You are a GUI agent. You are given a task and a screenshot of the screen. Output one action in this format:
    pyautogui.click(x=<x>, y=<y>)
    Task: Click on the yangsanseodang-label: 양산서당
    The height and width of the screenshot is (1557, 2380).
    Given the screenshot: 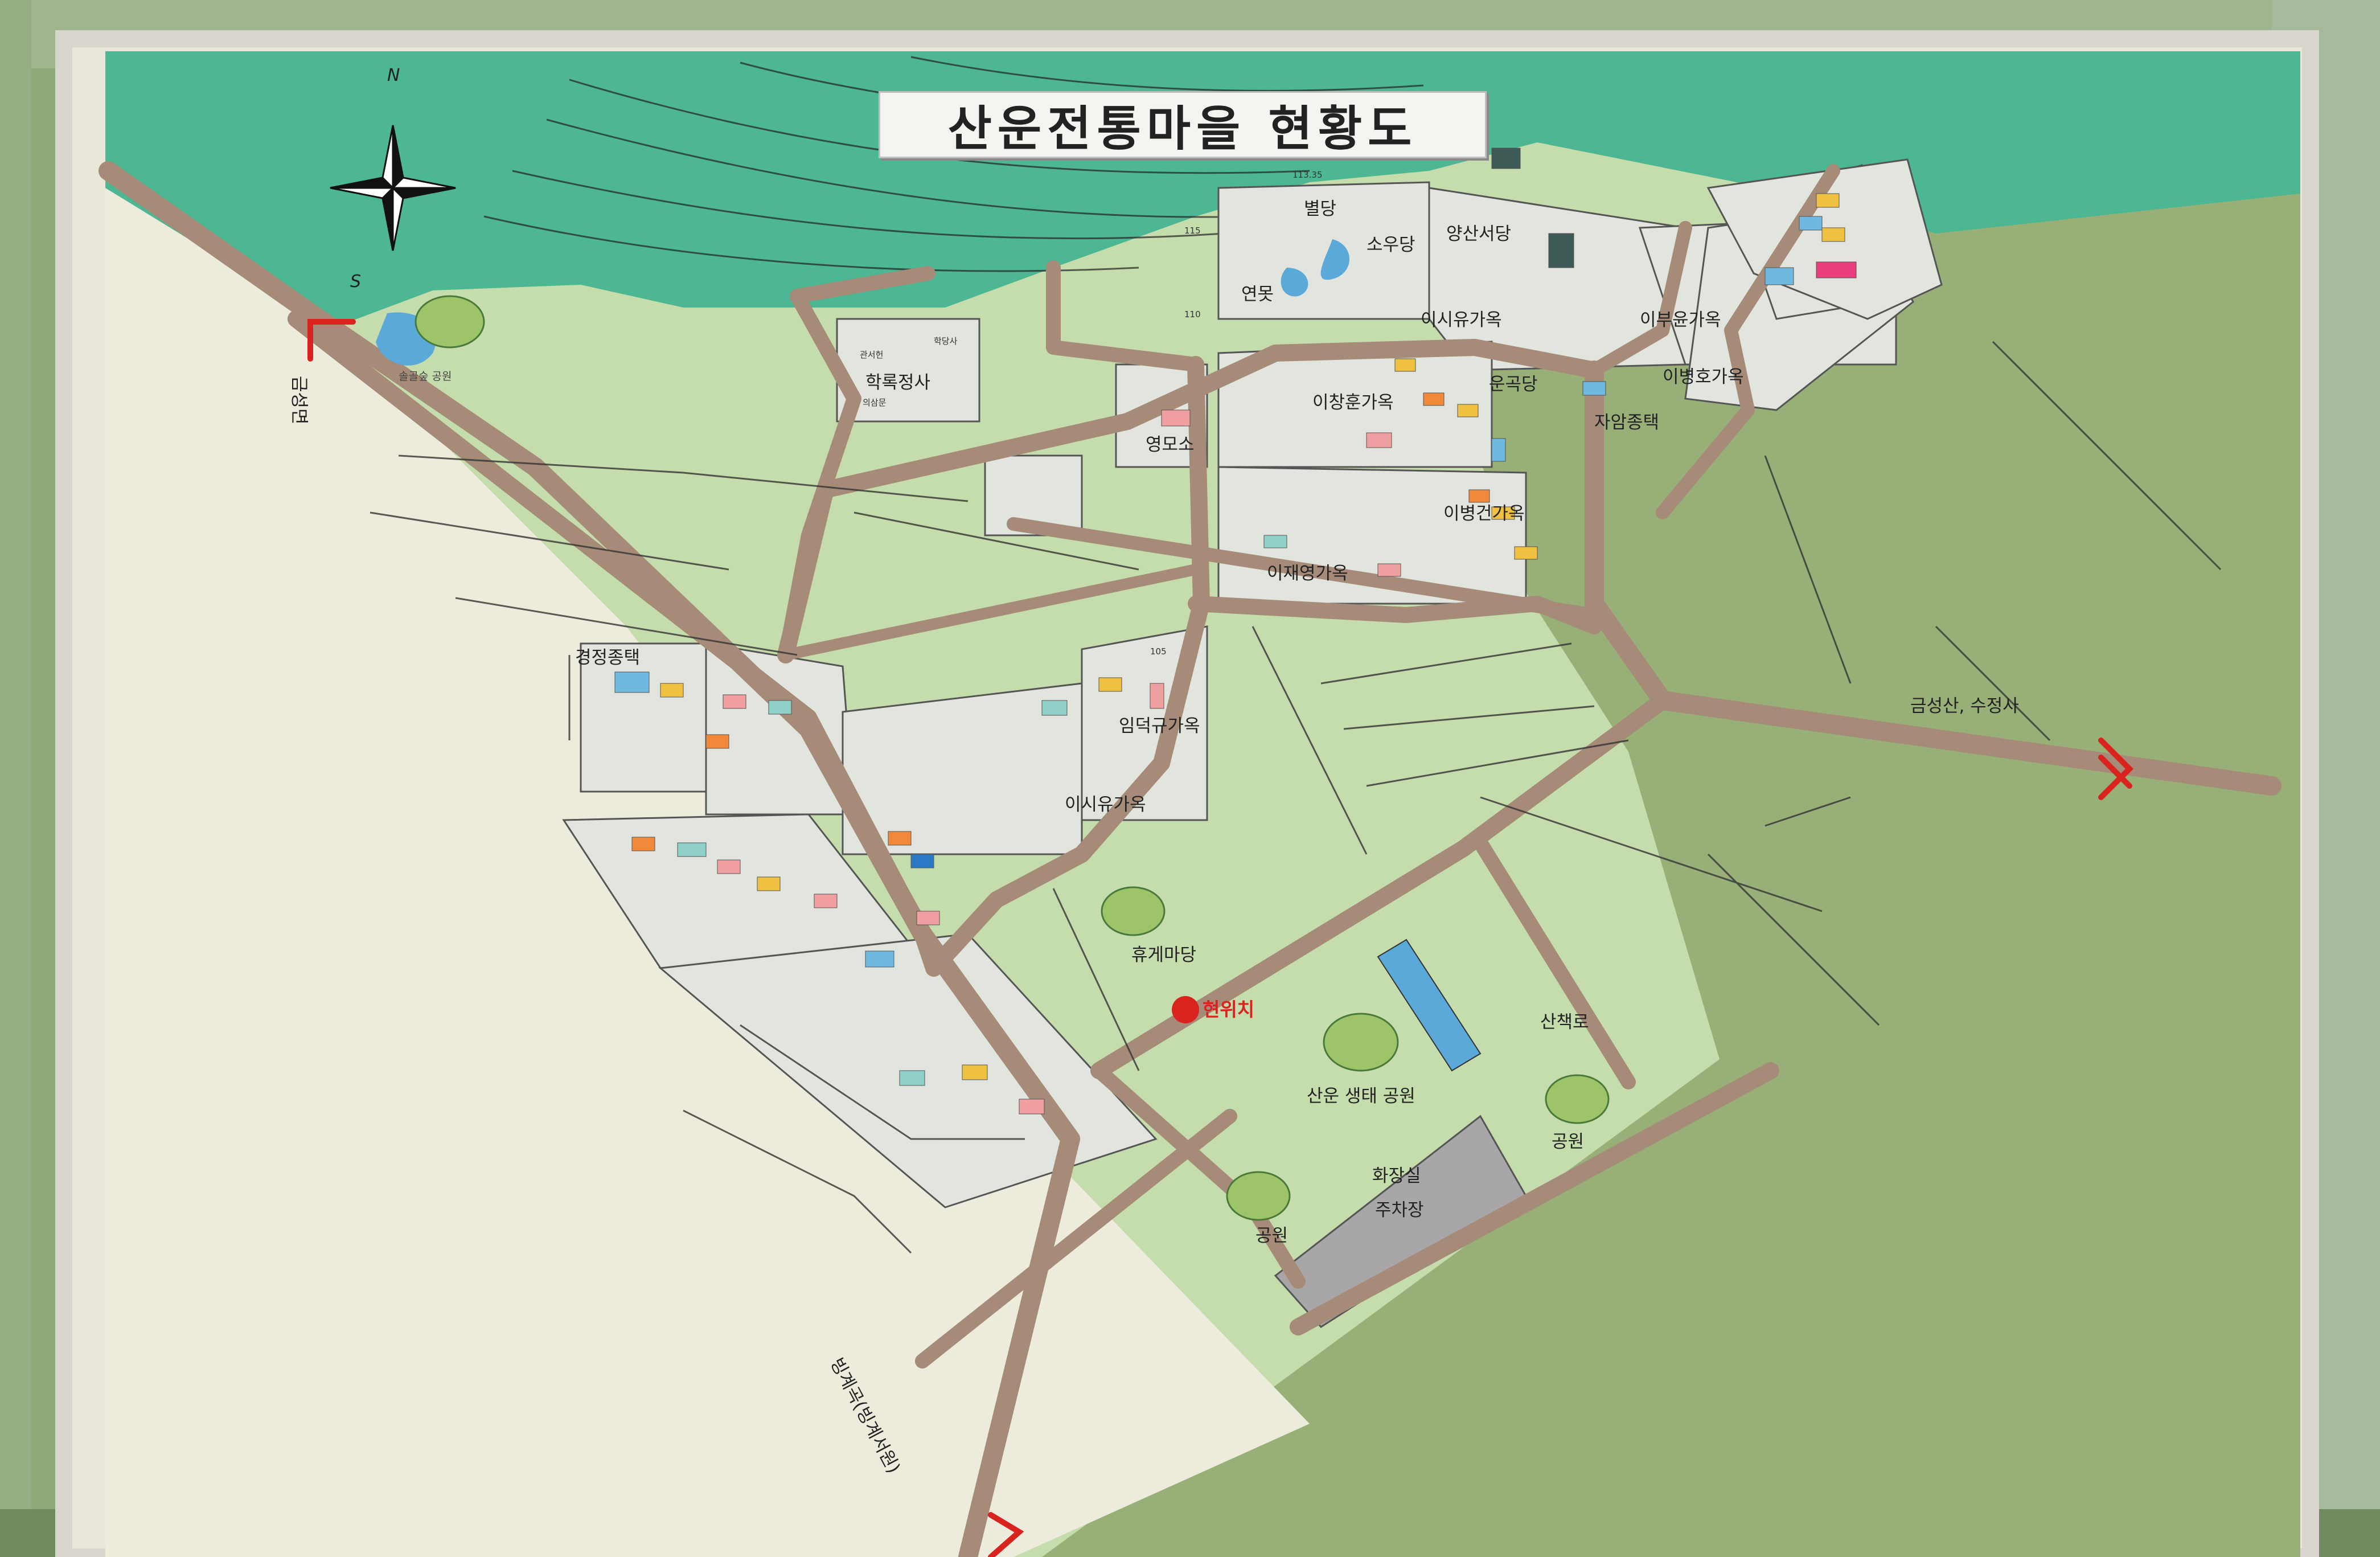 What is the action you would take?
    pyautogui.click(x=1479, y=234)
    